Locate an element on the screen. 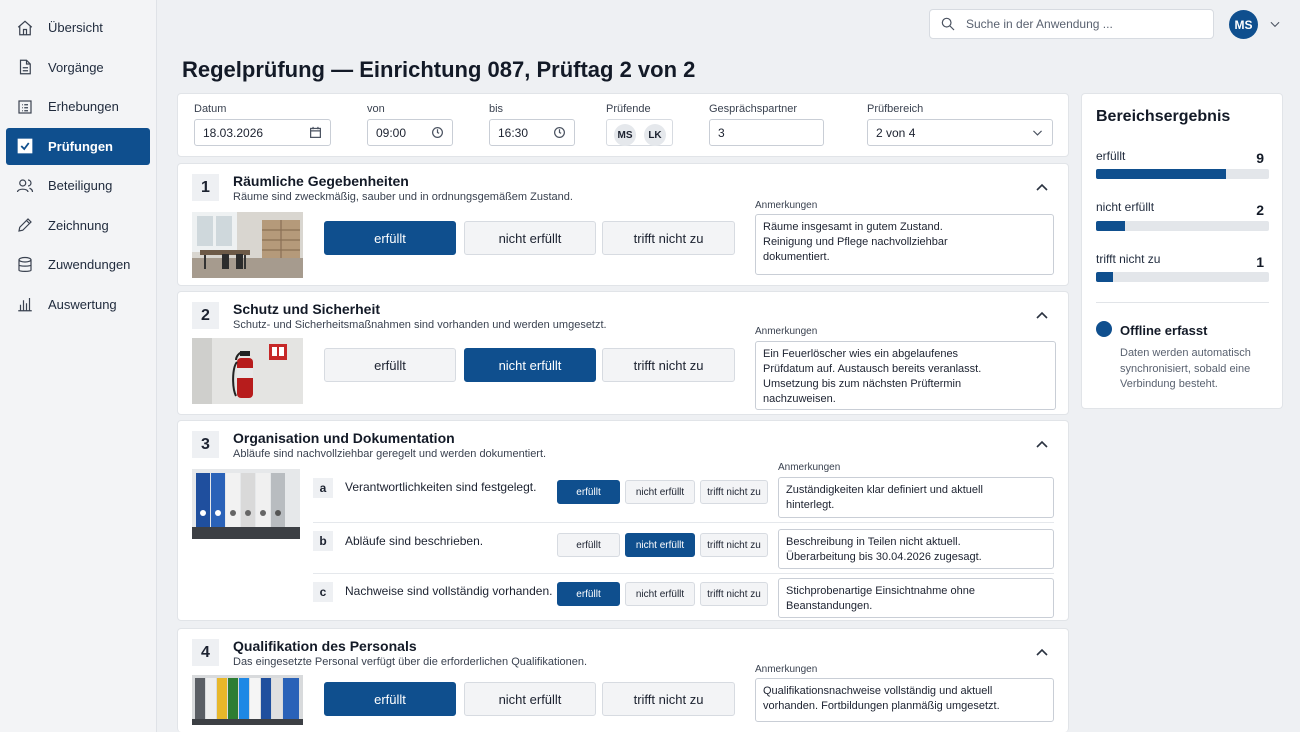 The height and width of the screenshot is (732, 1300). sidebar-item-label: Übersicht is located at coordinates (75, 27).